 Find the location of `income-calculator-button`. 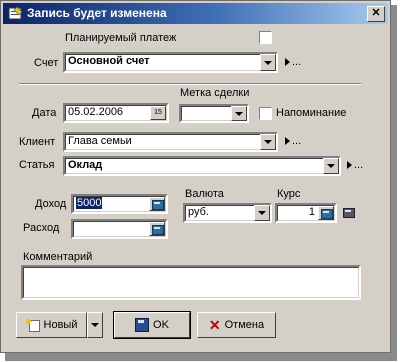

income-calculator-button is located at coordinates (157, 204).